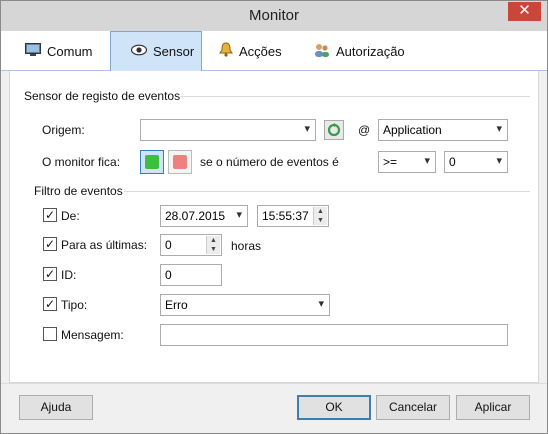 The image size is (548, 434). What do you see at coordinates (524, 11) in the screenshot?
I see `close-button: ✕` at bounding box center [524, 11].